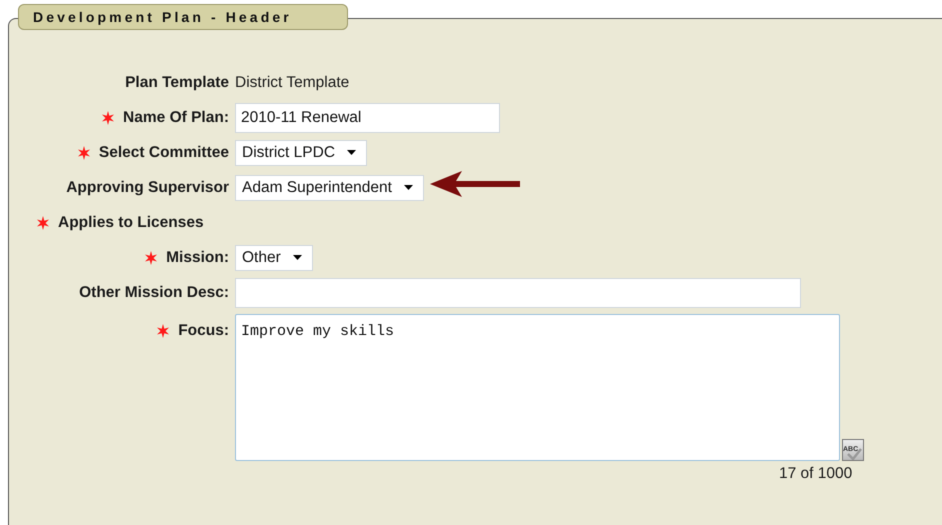 This screenshot has width=942, height=525. Describe the element at coordinates (292, 83) in the screenshot. I see `field-value: District Template` at that location.